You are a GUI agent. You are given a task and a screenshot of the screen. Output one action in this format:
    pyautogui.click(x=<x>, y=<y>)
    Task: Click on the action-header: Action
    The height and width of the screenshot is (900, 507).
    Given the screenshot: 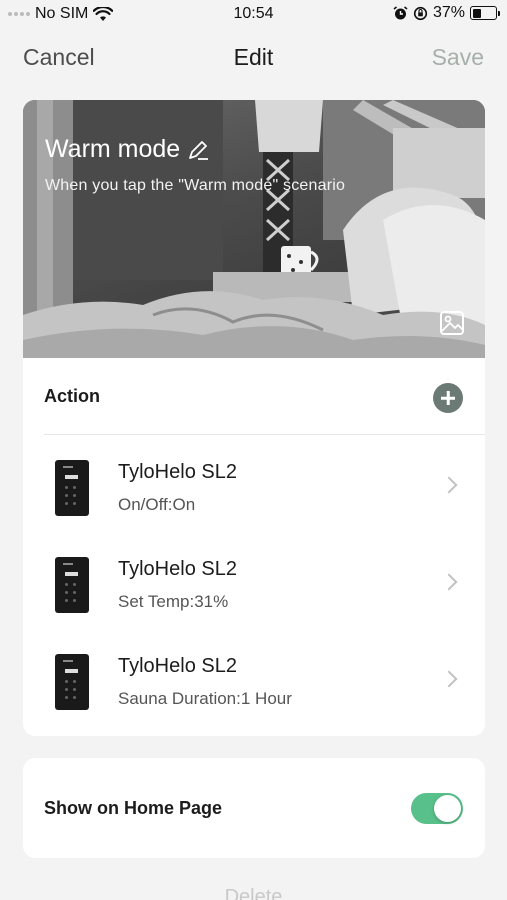 What is the action you would take?
    pyautogui.click(x=72, y=396)
    